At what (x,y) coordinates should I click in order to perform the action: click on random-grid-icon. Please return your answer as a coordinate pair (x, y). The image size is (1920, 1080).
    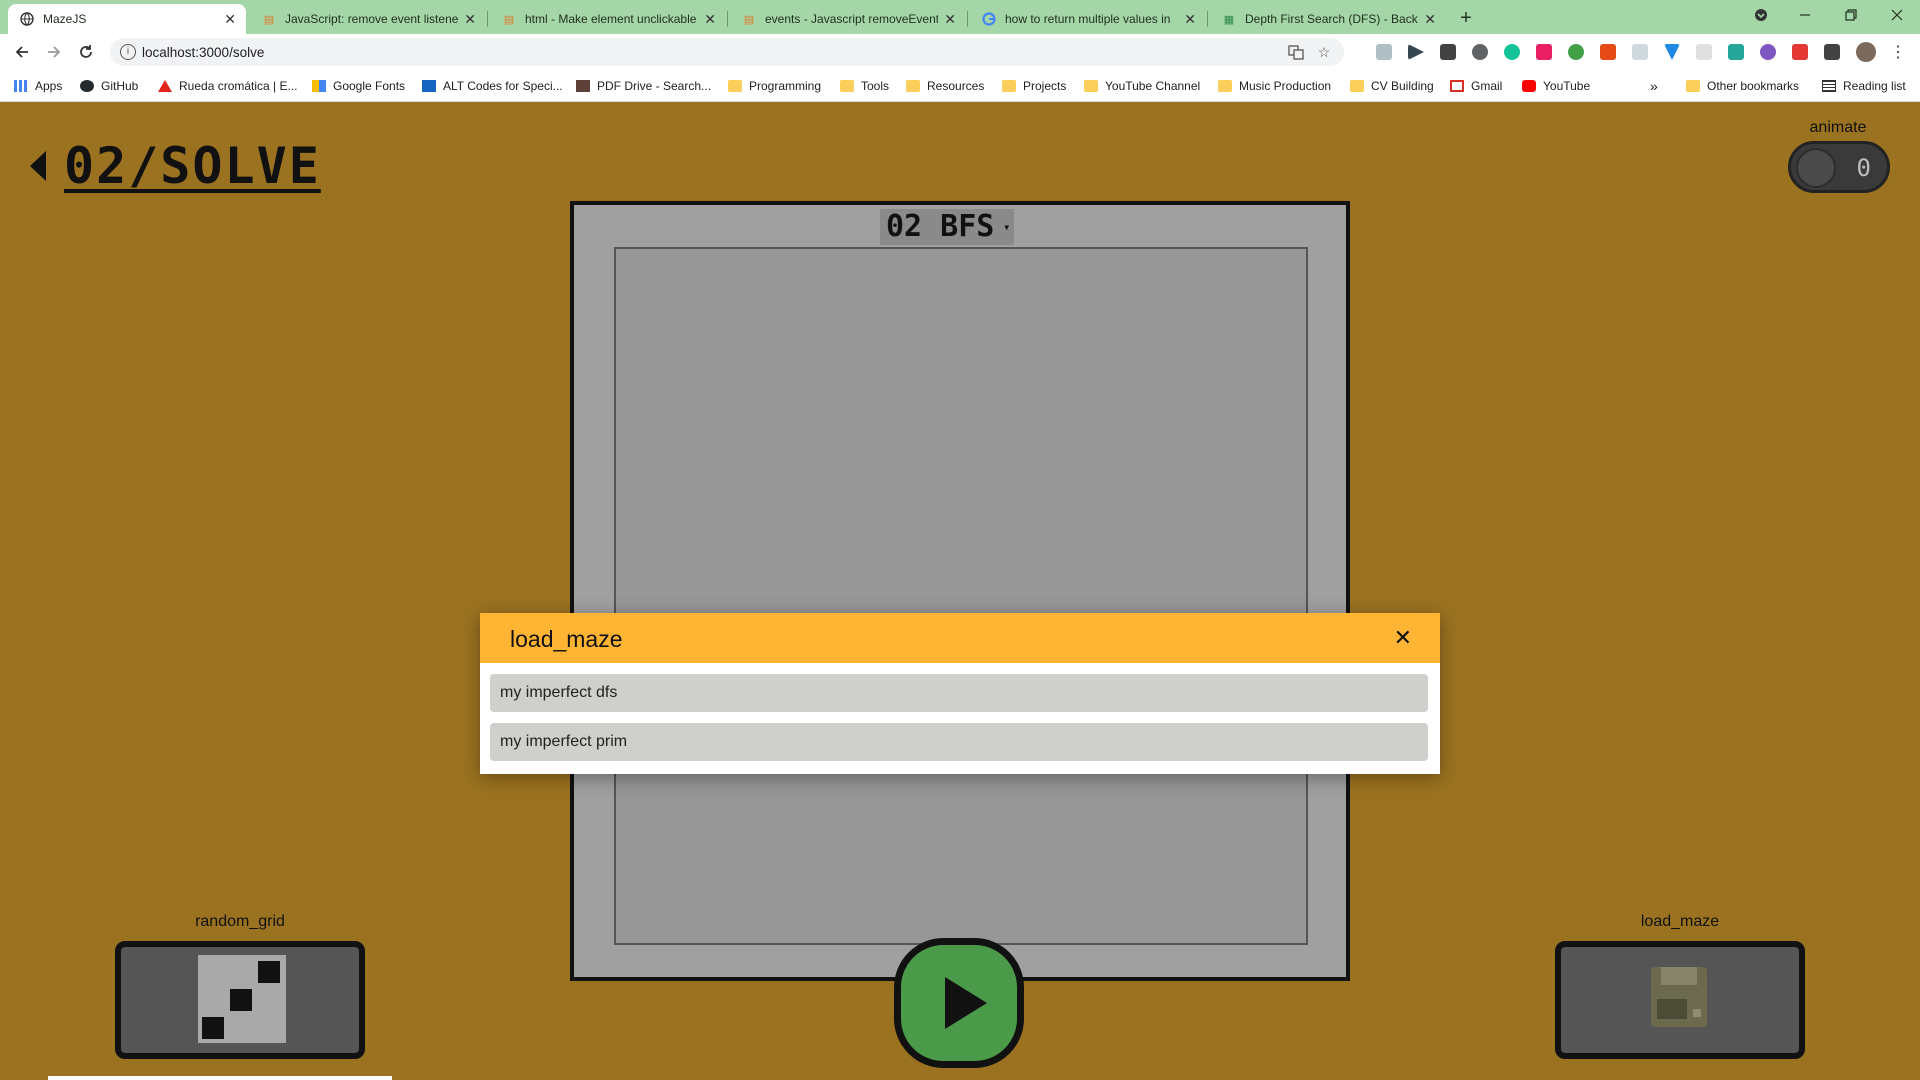
    Looking at the image, I should click on (242, 999).